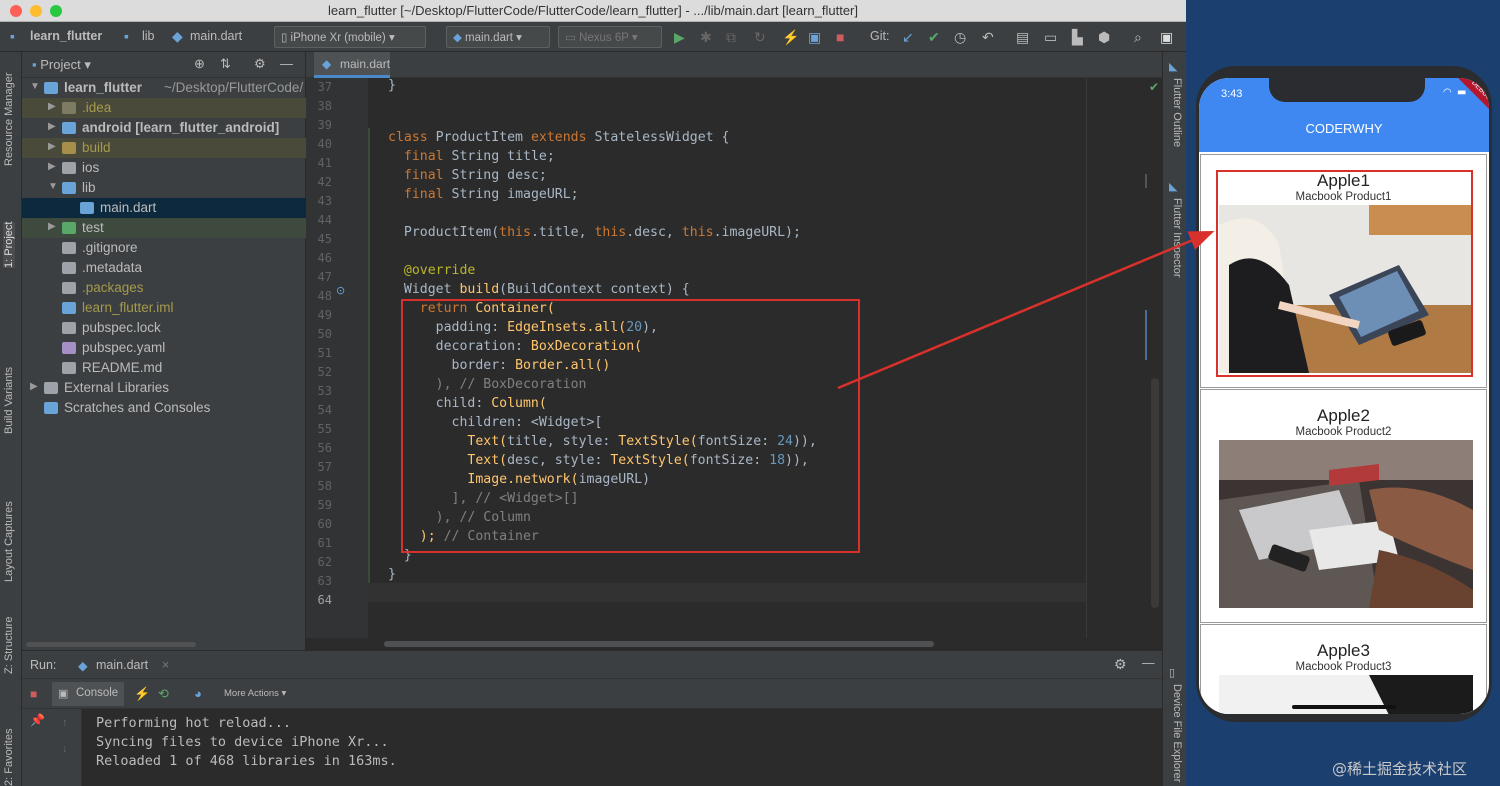  I want to click on device-file-icon: ▯, so click(1172, 672).